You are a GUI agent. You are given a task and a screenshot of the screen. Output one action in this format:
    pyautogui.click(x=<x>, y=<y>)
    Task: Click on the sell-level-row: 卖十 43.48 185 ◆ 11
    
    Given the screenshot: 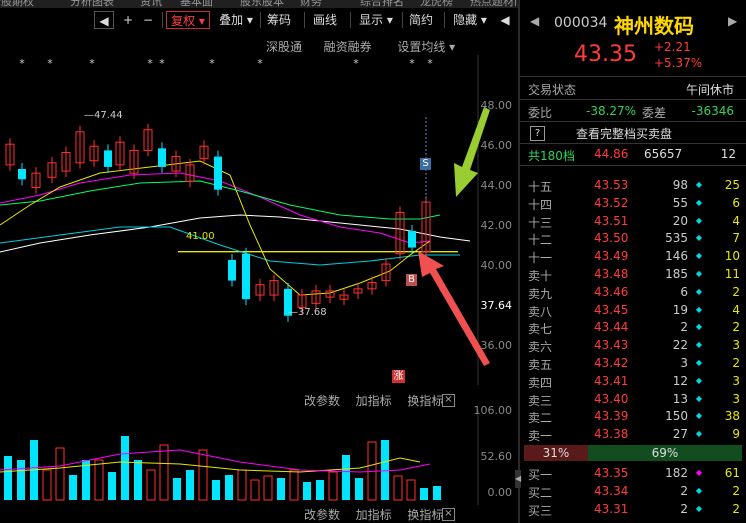 What is the action you would take?
    pyautogui.click(x=635, y=275)
    